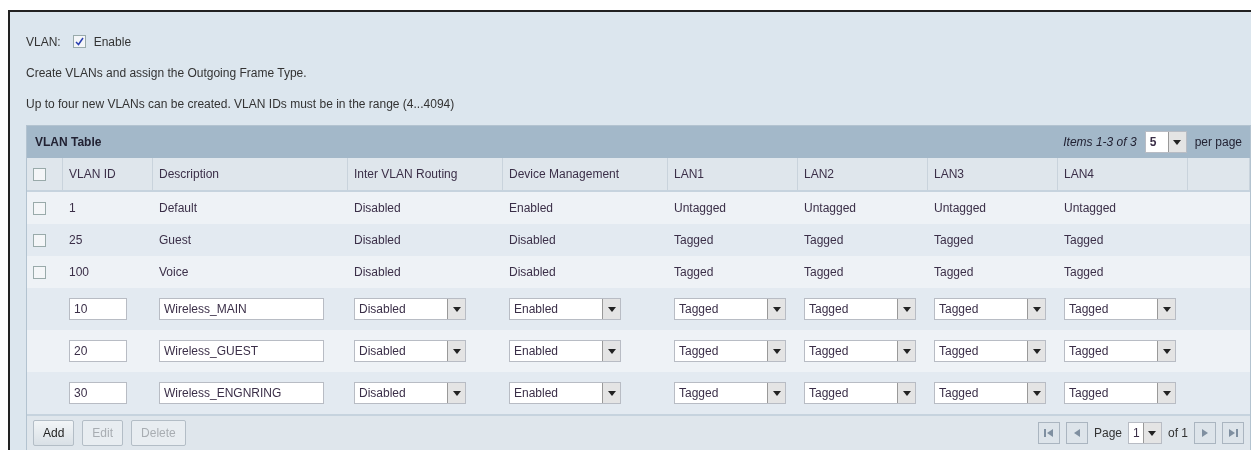  I want to click on column-header: VLAN ID, so click(92, 174).